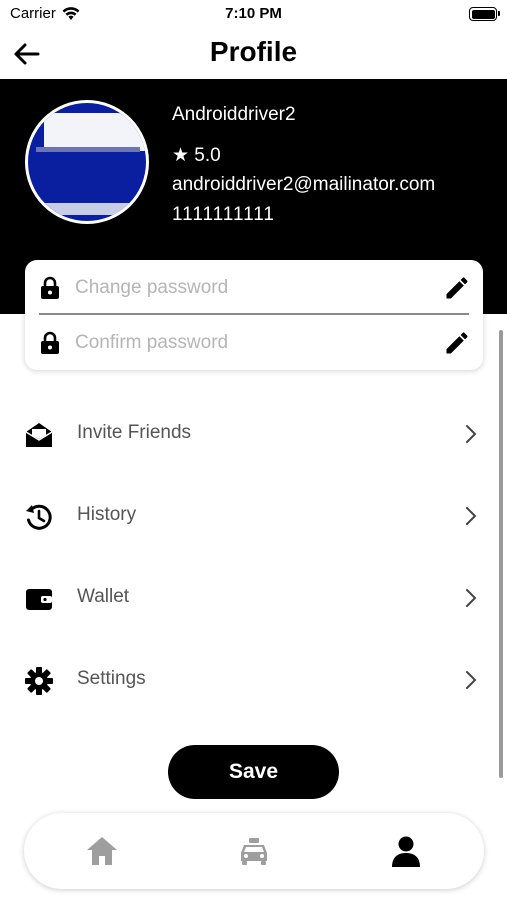 This screenshot has width=507, height=900. I want to click on save-button: Save, so click(253, 772).